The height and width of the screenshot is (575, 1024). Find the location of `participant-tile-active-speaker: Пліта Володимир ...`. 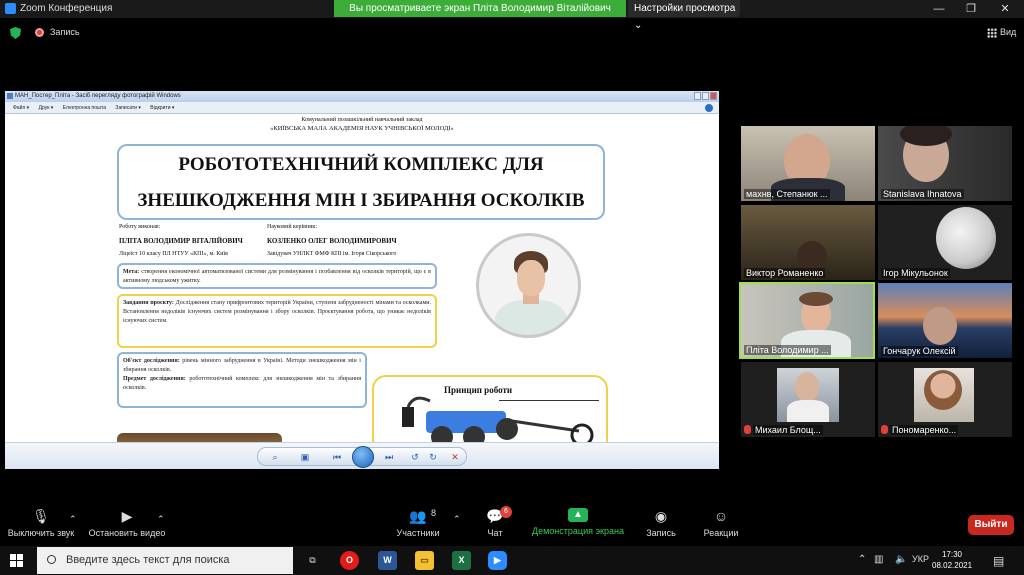

participant-tile-active-speaker: Пліта Володимир ... is located at coordinates (807, 320).